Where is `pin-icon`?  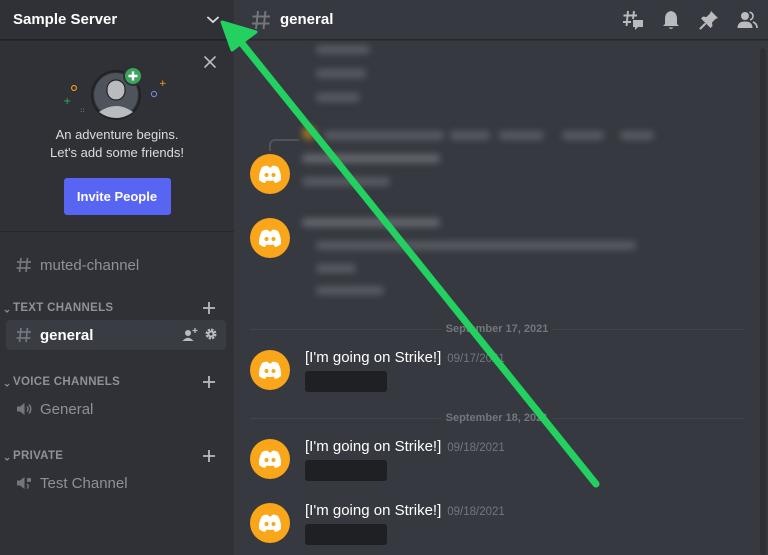
pin-icon is located at coordinates (709, 20).